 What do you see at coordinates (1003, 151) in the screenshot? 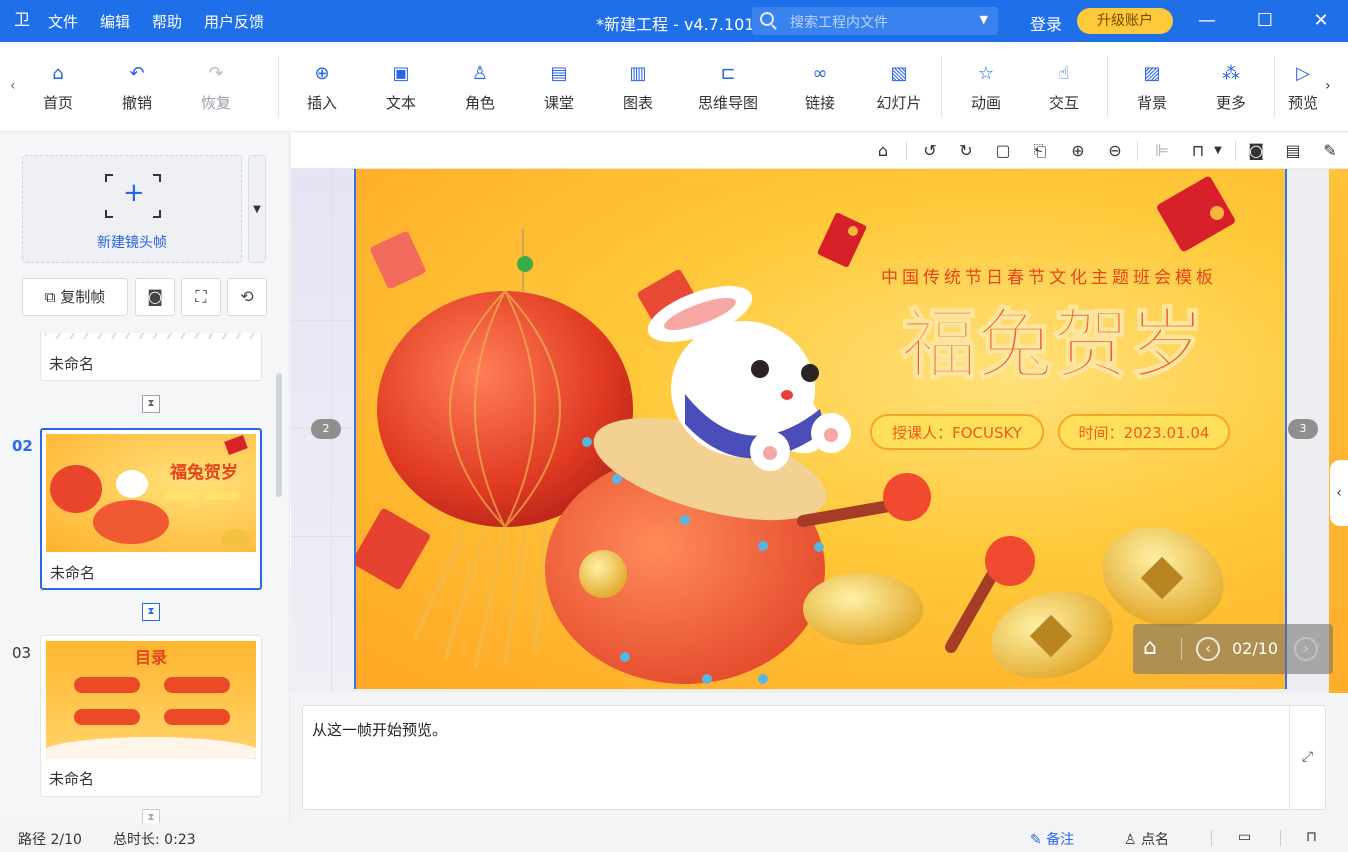
I see `copy-icon: ▢` at bounding box center [1003, 151].